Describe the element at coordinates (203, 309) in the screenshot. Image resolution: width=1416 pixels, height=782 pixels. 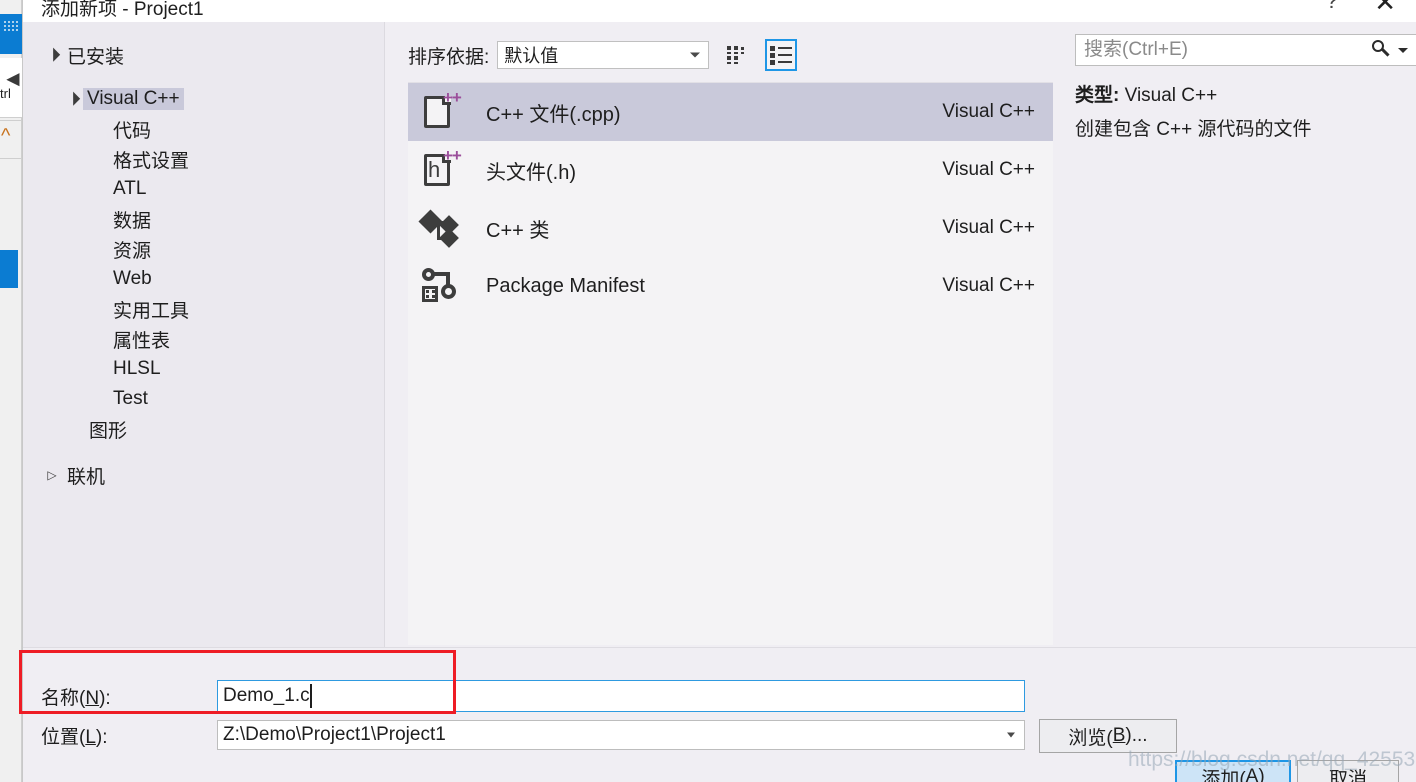
I see `tree-item-utility: 实用工具` at that location.